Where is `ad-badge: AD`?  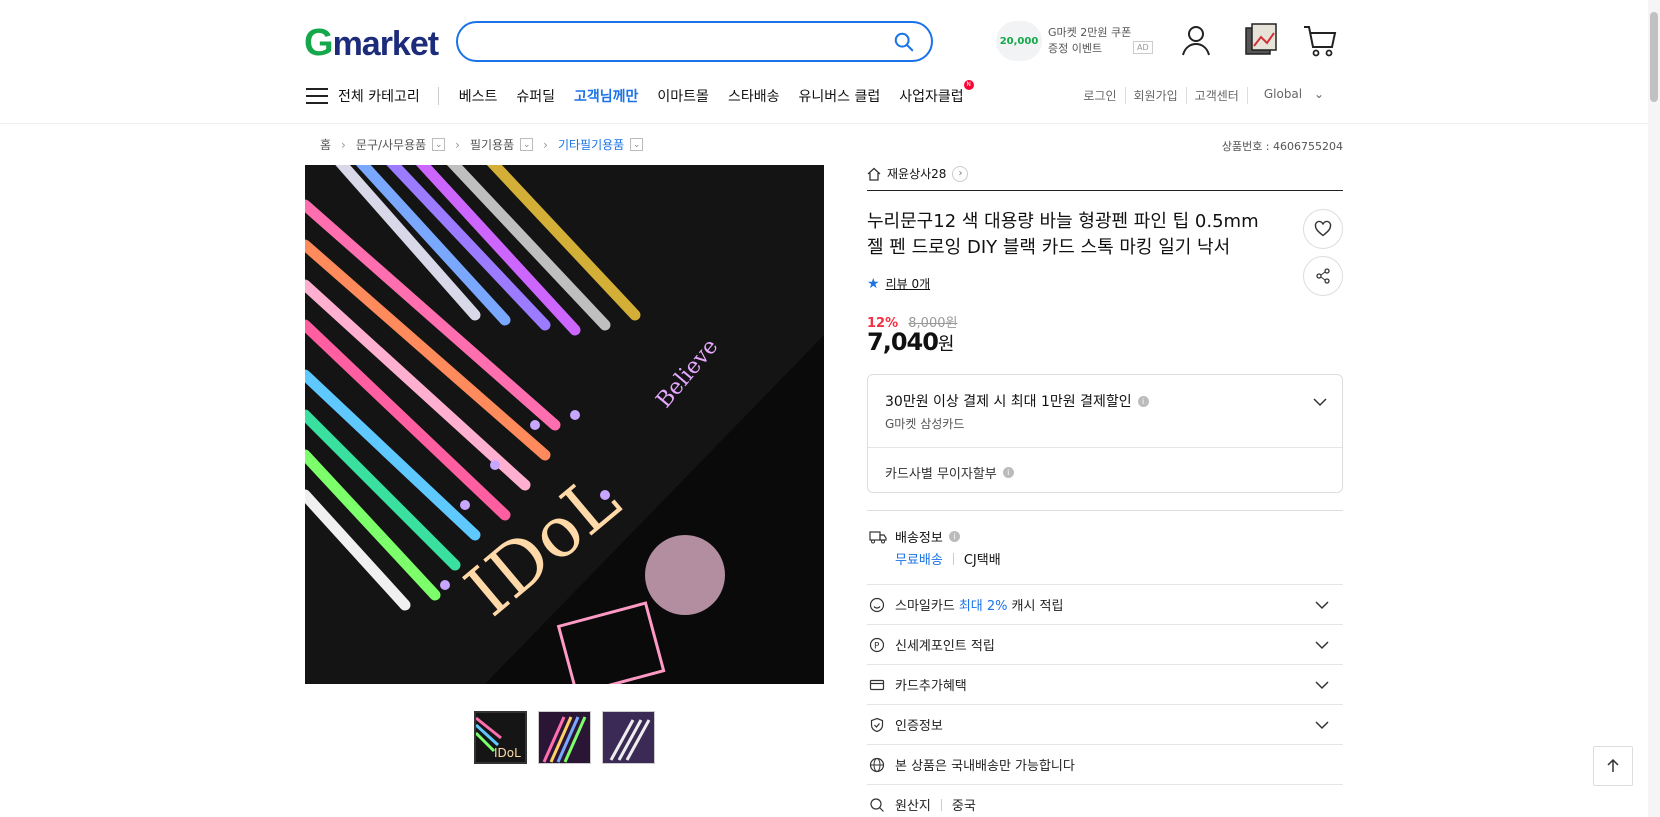
ad-badge: AD is located at coordinates (1143, 47).